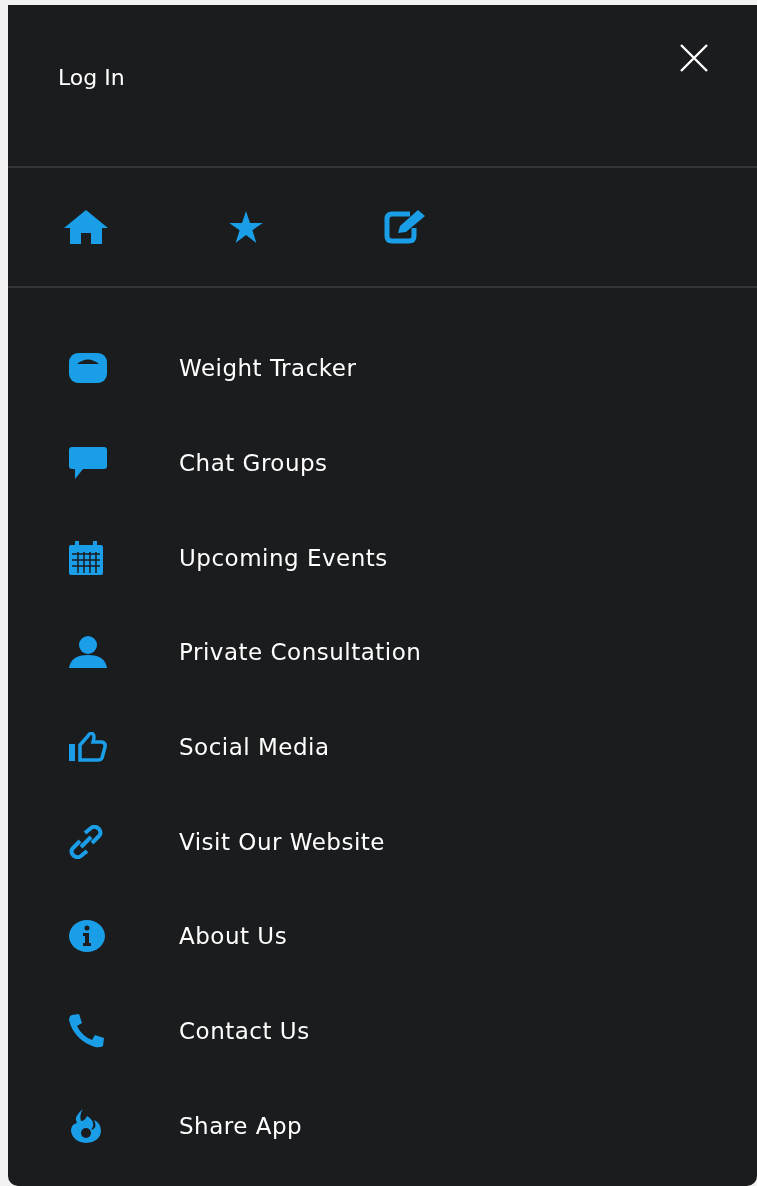 This screenshot has height=1186, width=757. Describe the element at coordinates (87, 936) in the screenshot. I see `info-icon` at that location.